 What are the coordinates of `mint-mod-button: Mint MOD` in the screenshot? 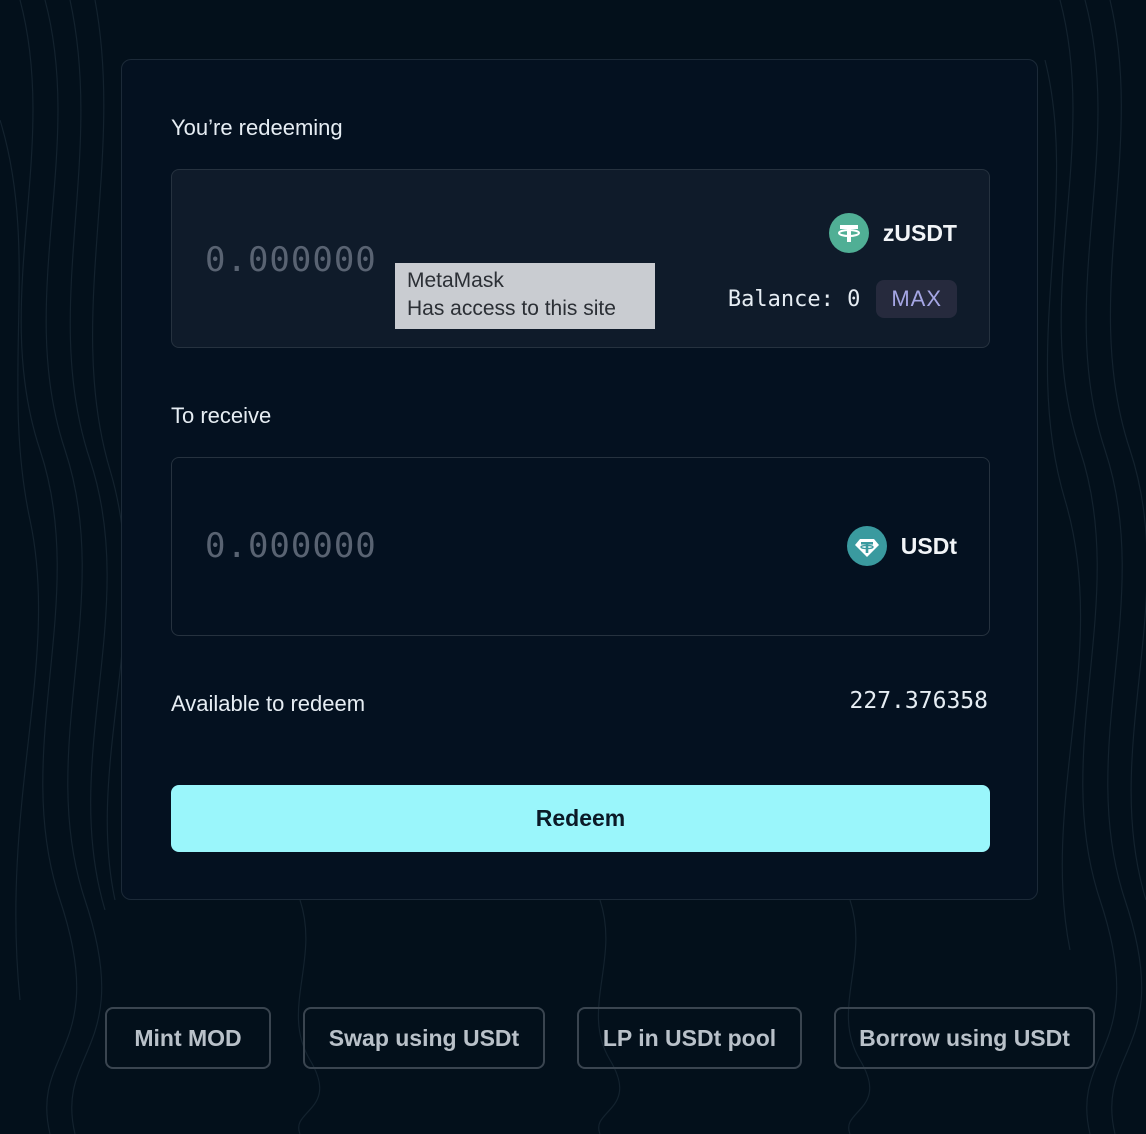 It's located at (188, 1038).